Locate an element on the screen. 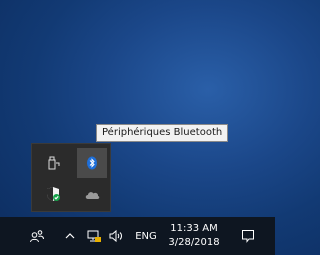 This screenshot has height=255, width=320. tooltip: Périphériques Bluetooth is located at coordinates (162, 133).